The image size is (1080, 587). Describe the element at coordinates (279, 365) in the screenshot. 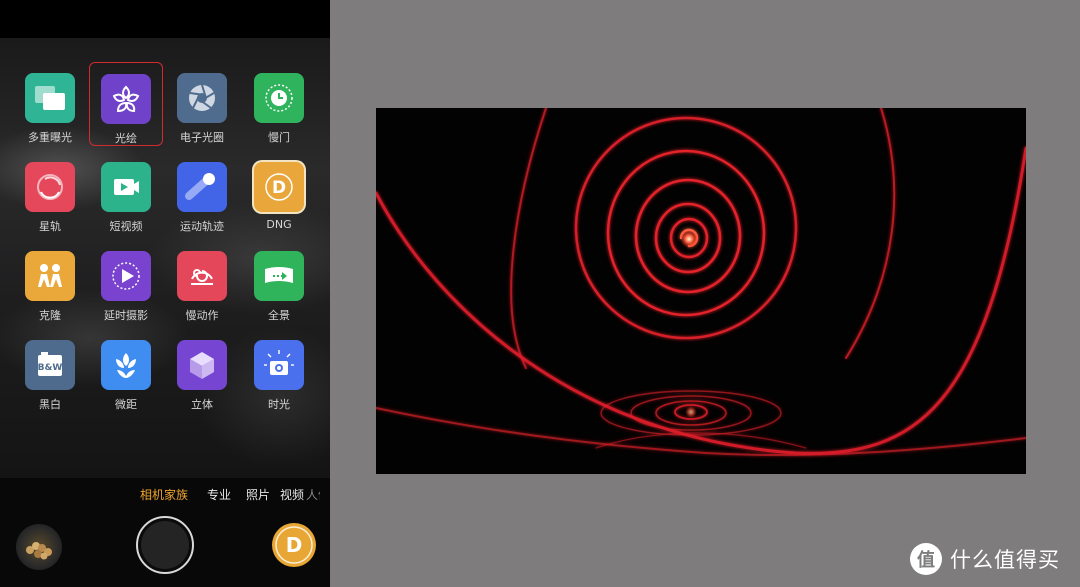

I see `camera-sparkle-icon` at that location.